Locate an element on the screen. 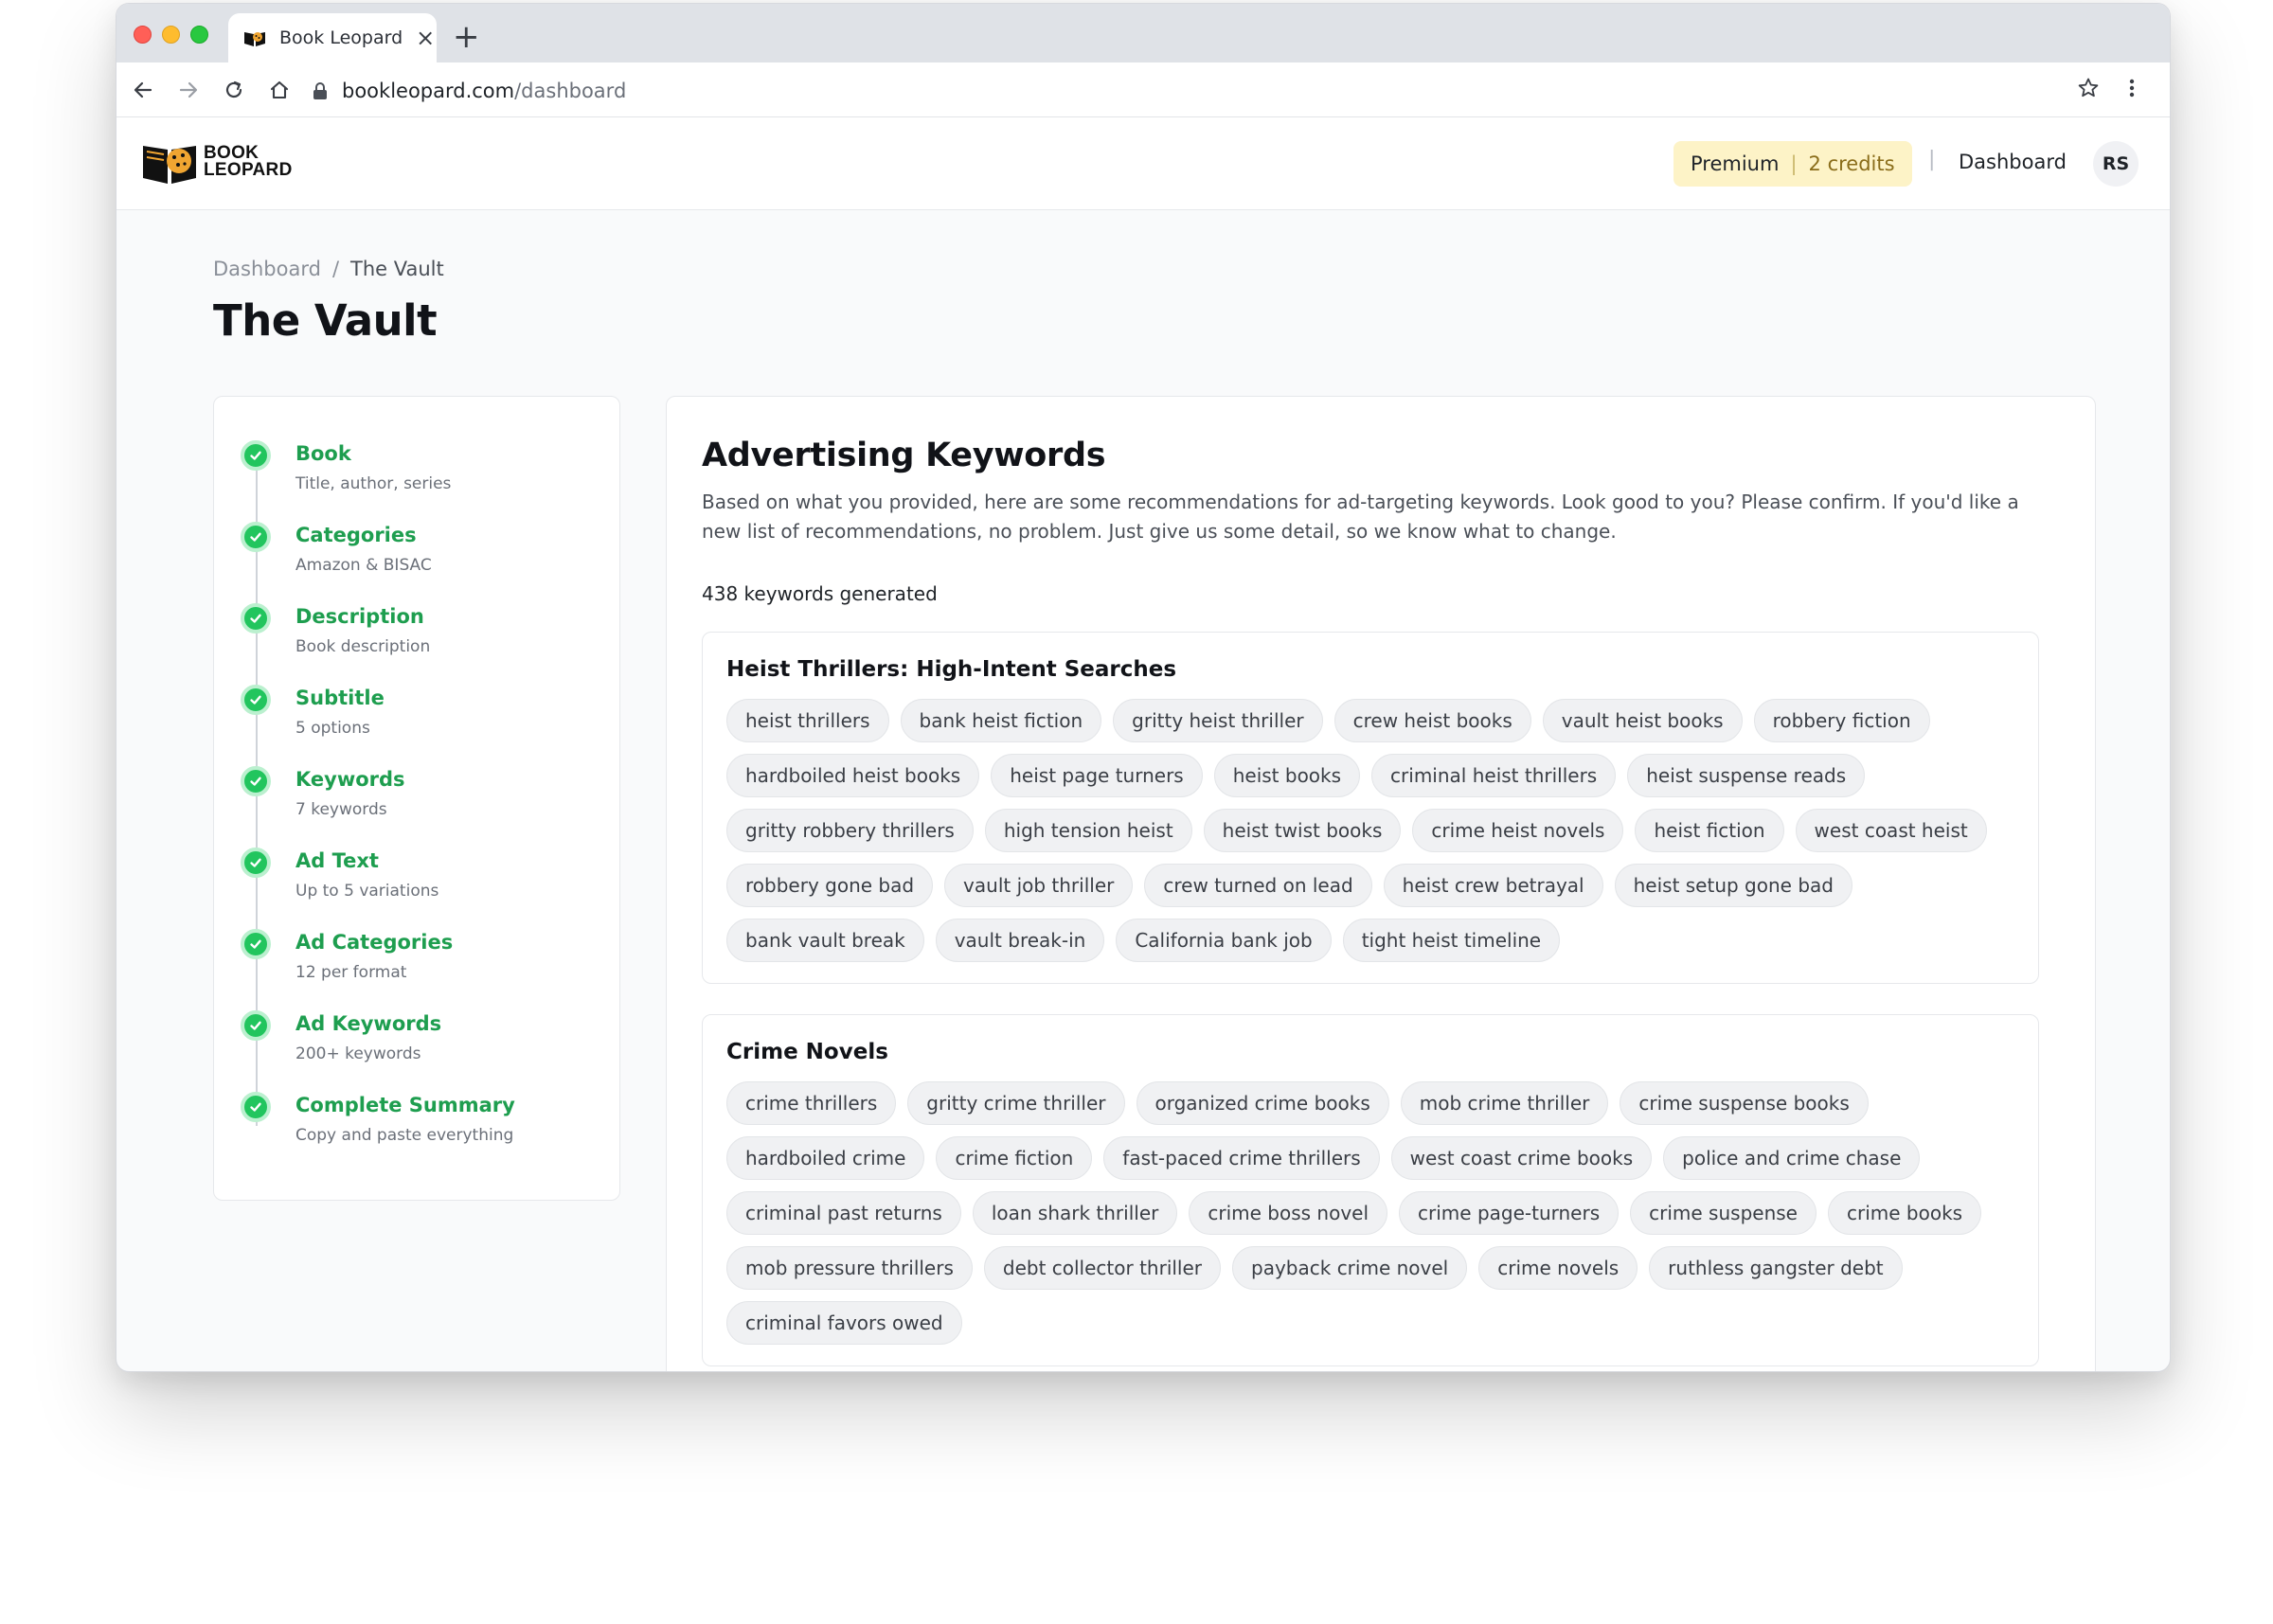 This screenshot has height=1624, width=2273. keyword-chip: mob pressure thrillers is located at coordinates (850, 1268).